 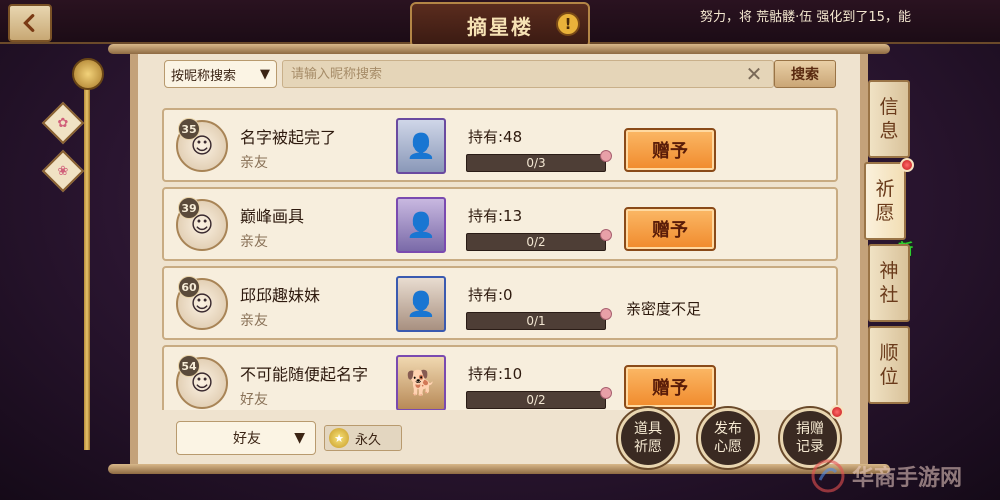 I want to click on search-mode-dropdown: 按昵称搜索 ▼, so click(x=220, y=74).